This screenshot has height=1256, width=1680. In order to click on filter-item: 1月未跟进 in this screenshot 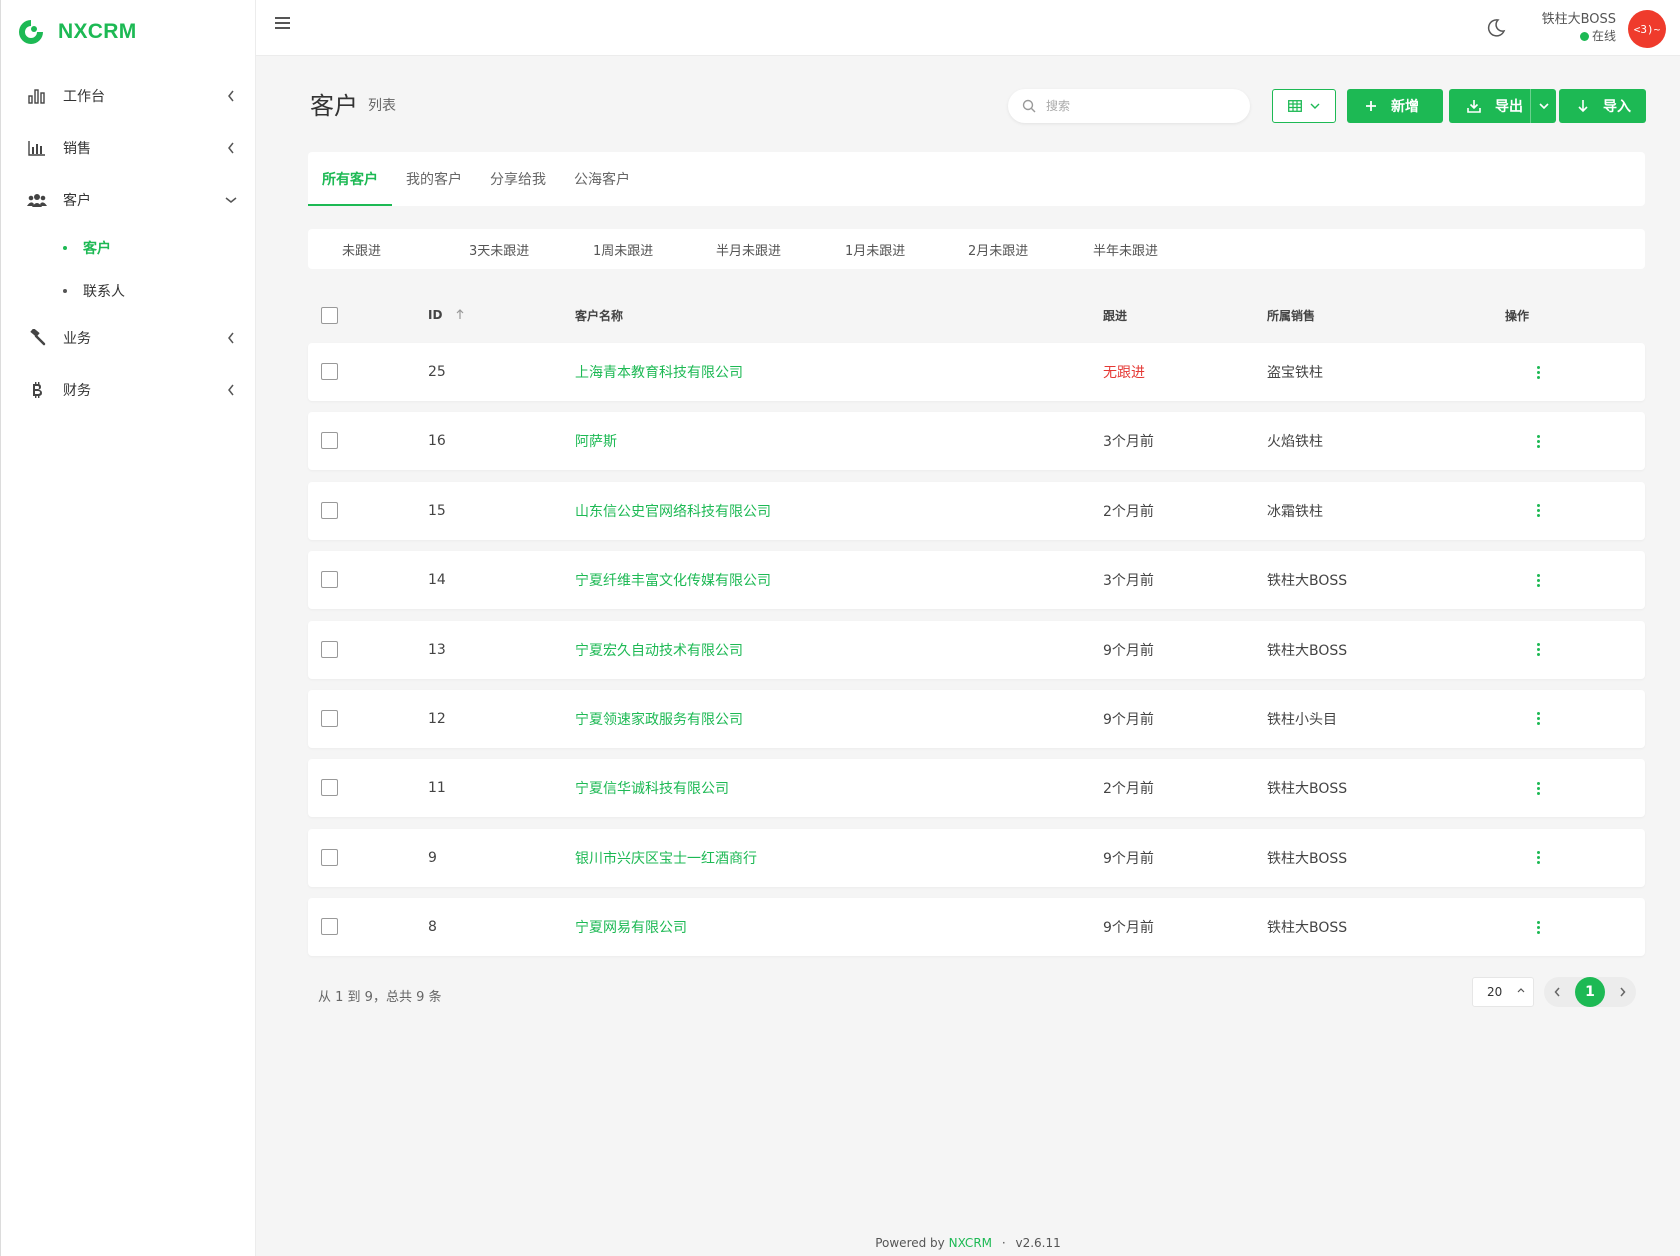, I will do `click(906, 249)`.